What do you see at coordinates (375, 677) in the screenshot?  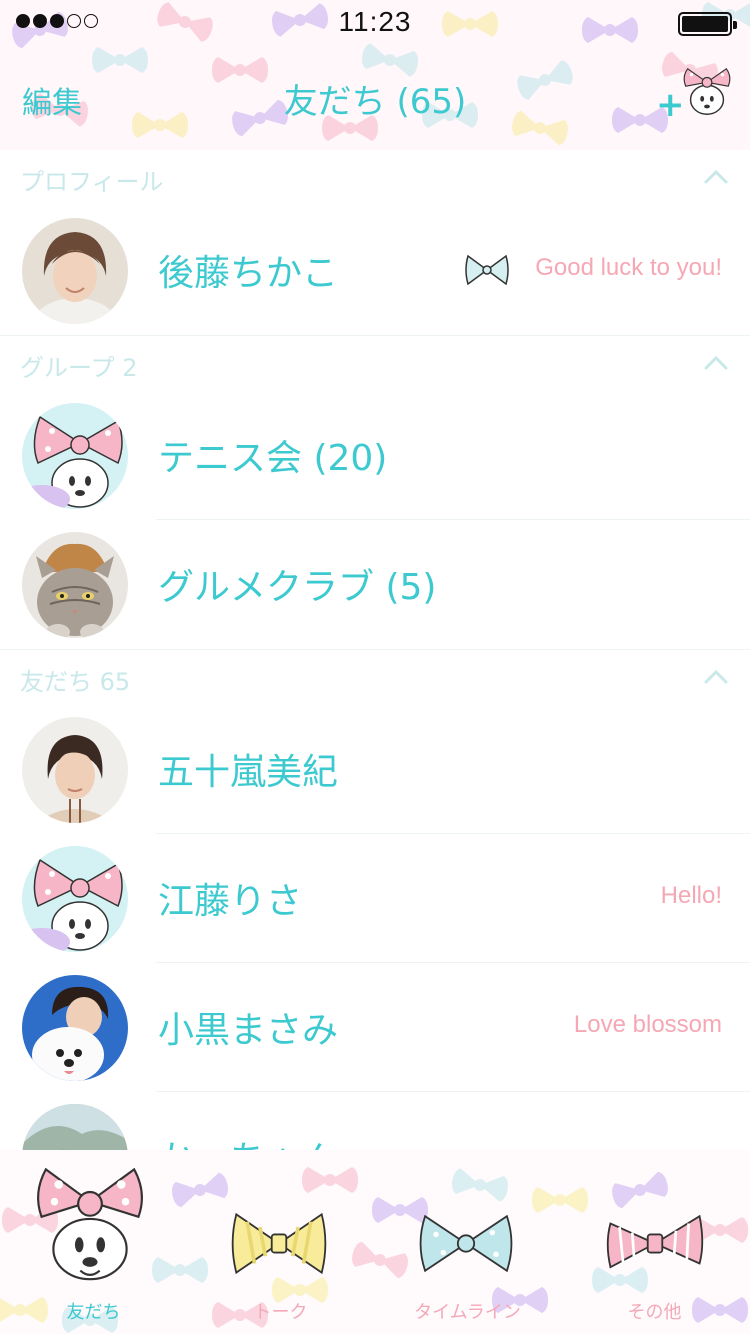 I see `section-header: 友だち 65` at bounding box center [375, 677].